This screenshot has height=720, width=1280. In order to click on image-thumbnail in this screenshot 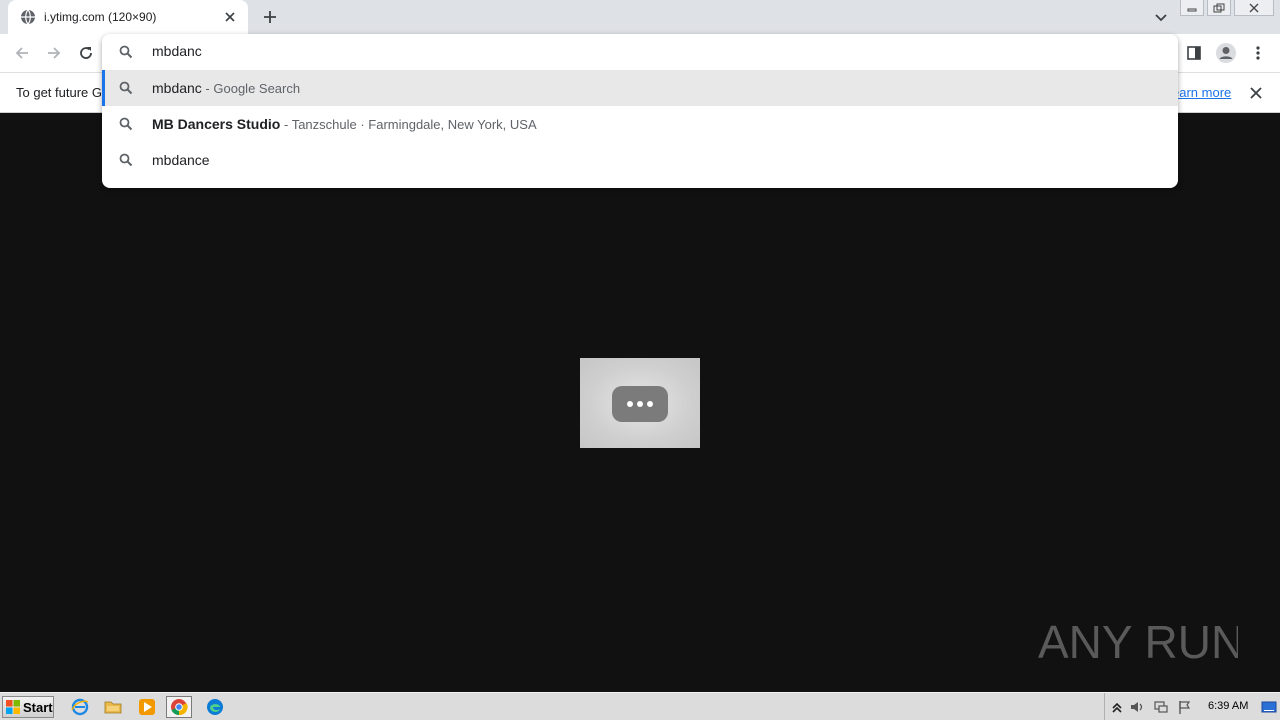, I will do `click(640, 403)`.